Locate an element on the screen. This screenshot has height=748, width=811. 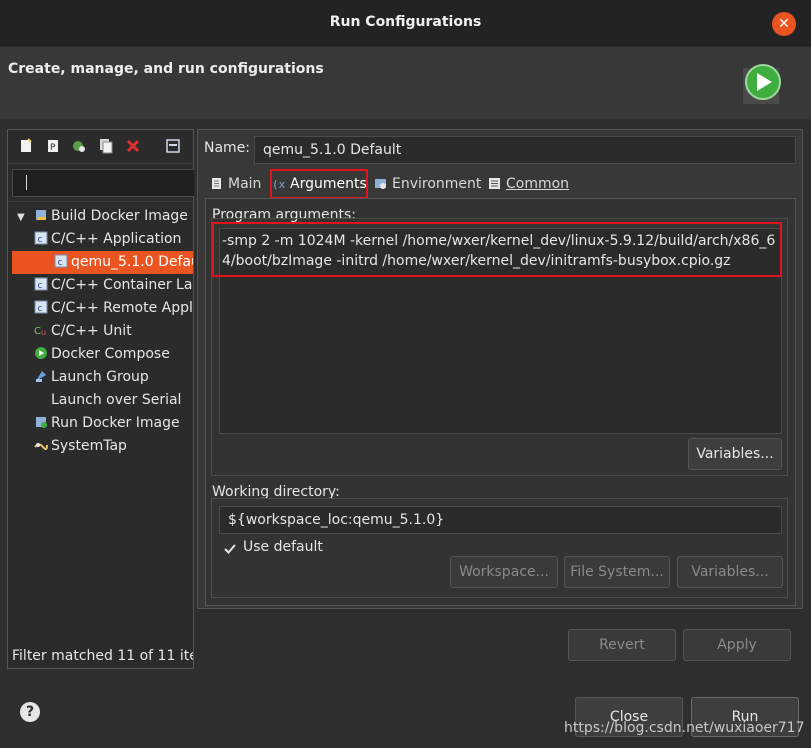
systemtap-icon is located at coordinates (41, 447).